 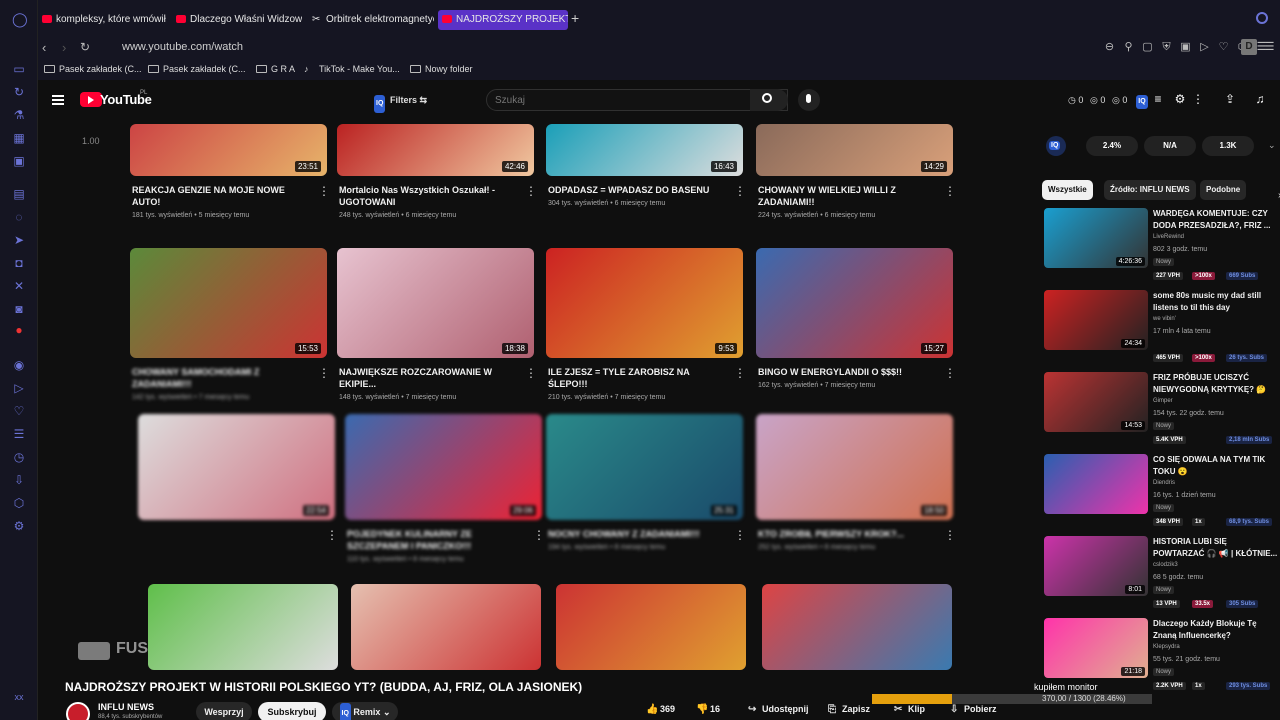 I want to click on video-title: REAKCJA GENZIE NA MOJE NOWE AUTO!, so click(x=219, y=196).